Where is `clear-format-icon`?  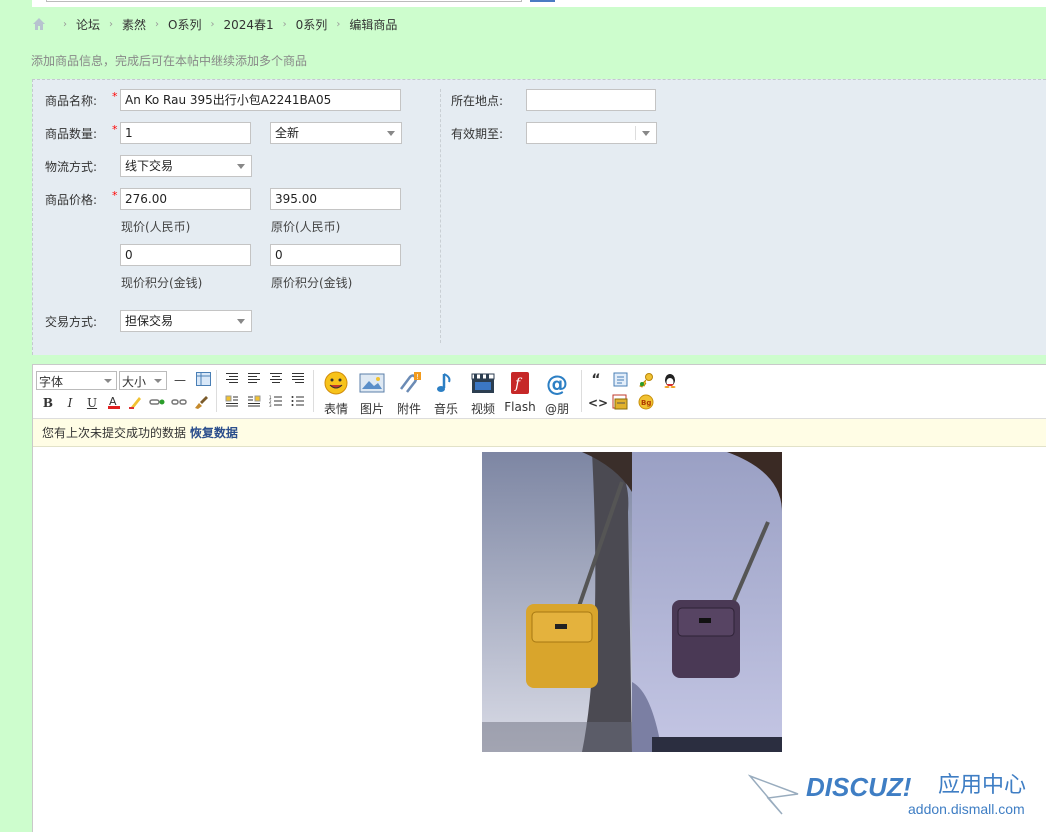 clear-format-icon is located at coordinates (201, 402).